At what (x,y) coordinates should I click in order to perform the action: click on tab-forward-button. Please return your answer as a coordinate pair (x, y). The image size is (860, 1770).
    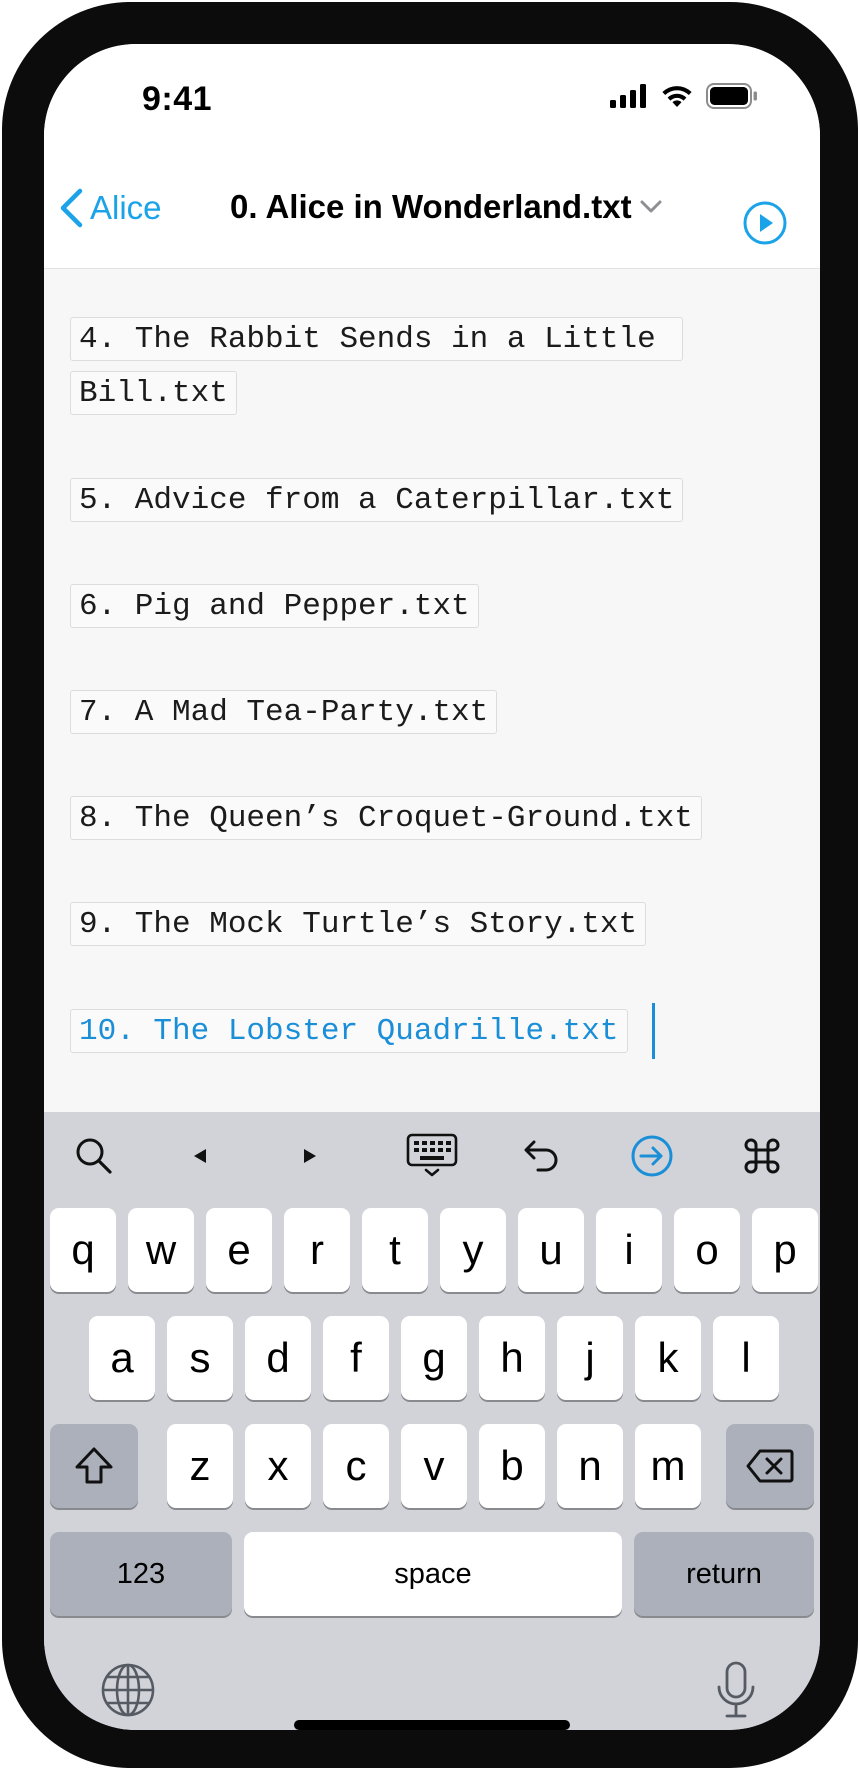
    Looking at the image, I should click on (652, 1156).